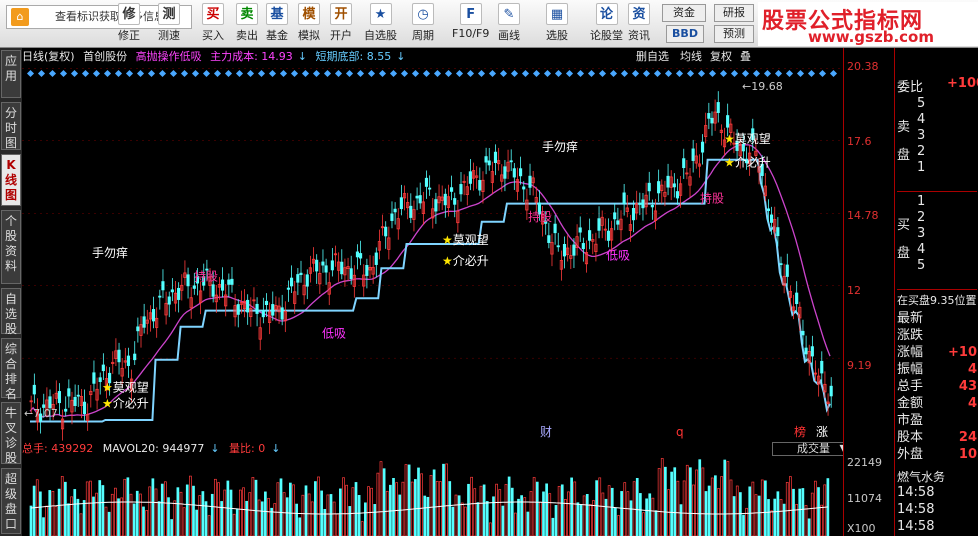  I want to click on ma-link: 均线, so click(691, 57).